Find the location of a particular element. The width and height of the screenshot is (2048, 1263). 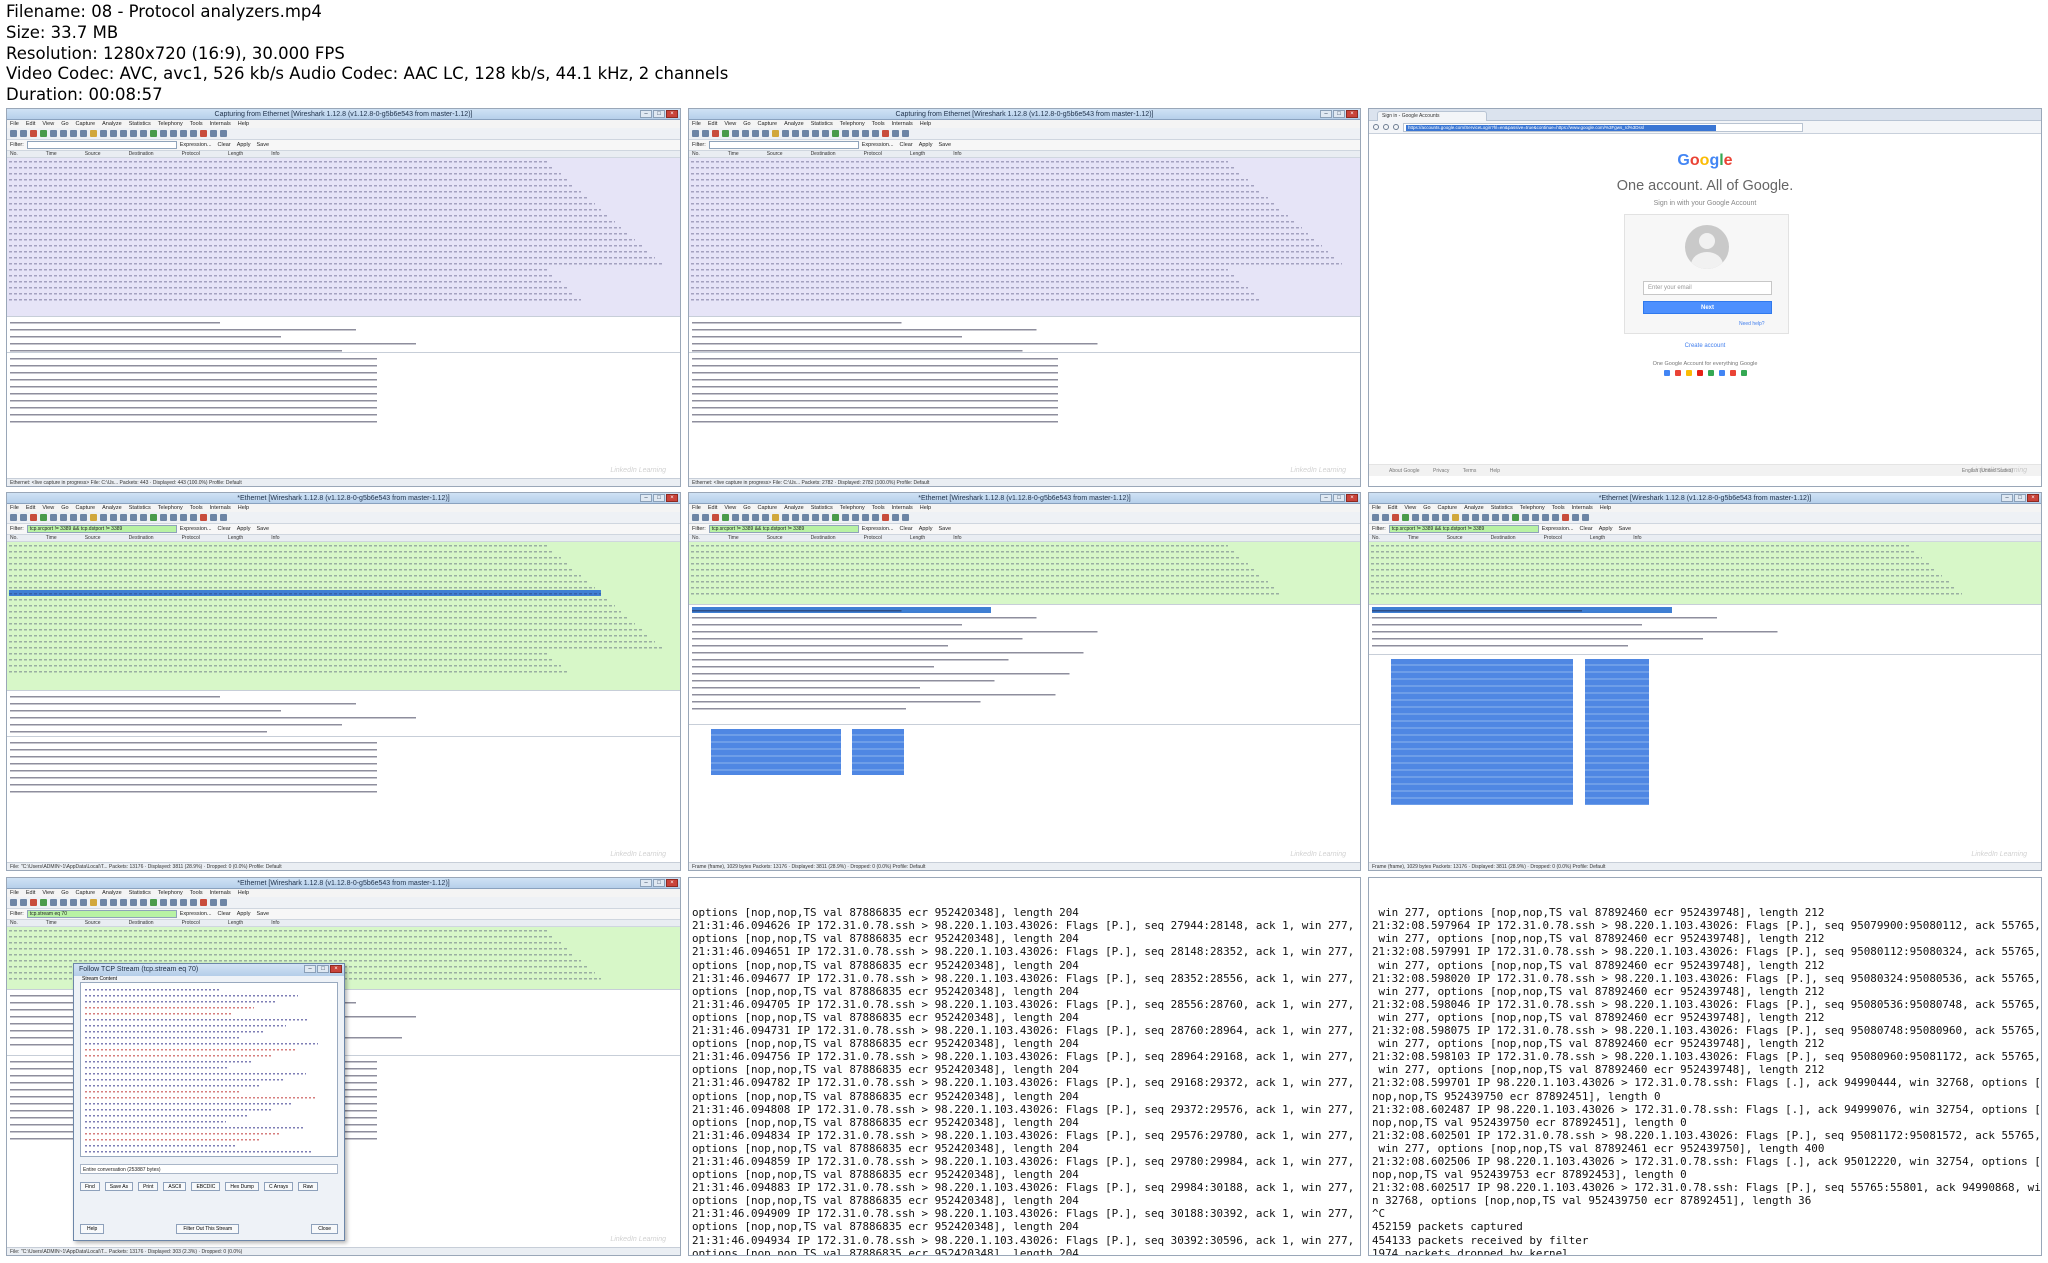

footer-about: About Google is located at coordinates (1404, 471).